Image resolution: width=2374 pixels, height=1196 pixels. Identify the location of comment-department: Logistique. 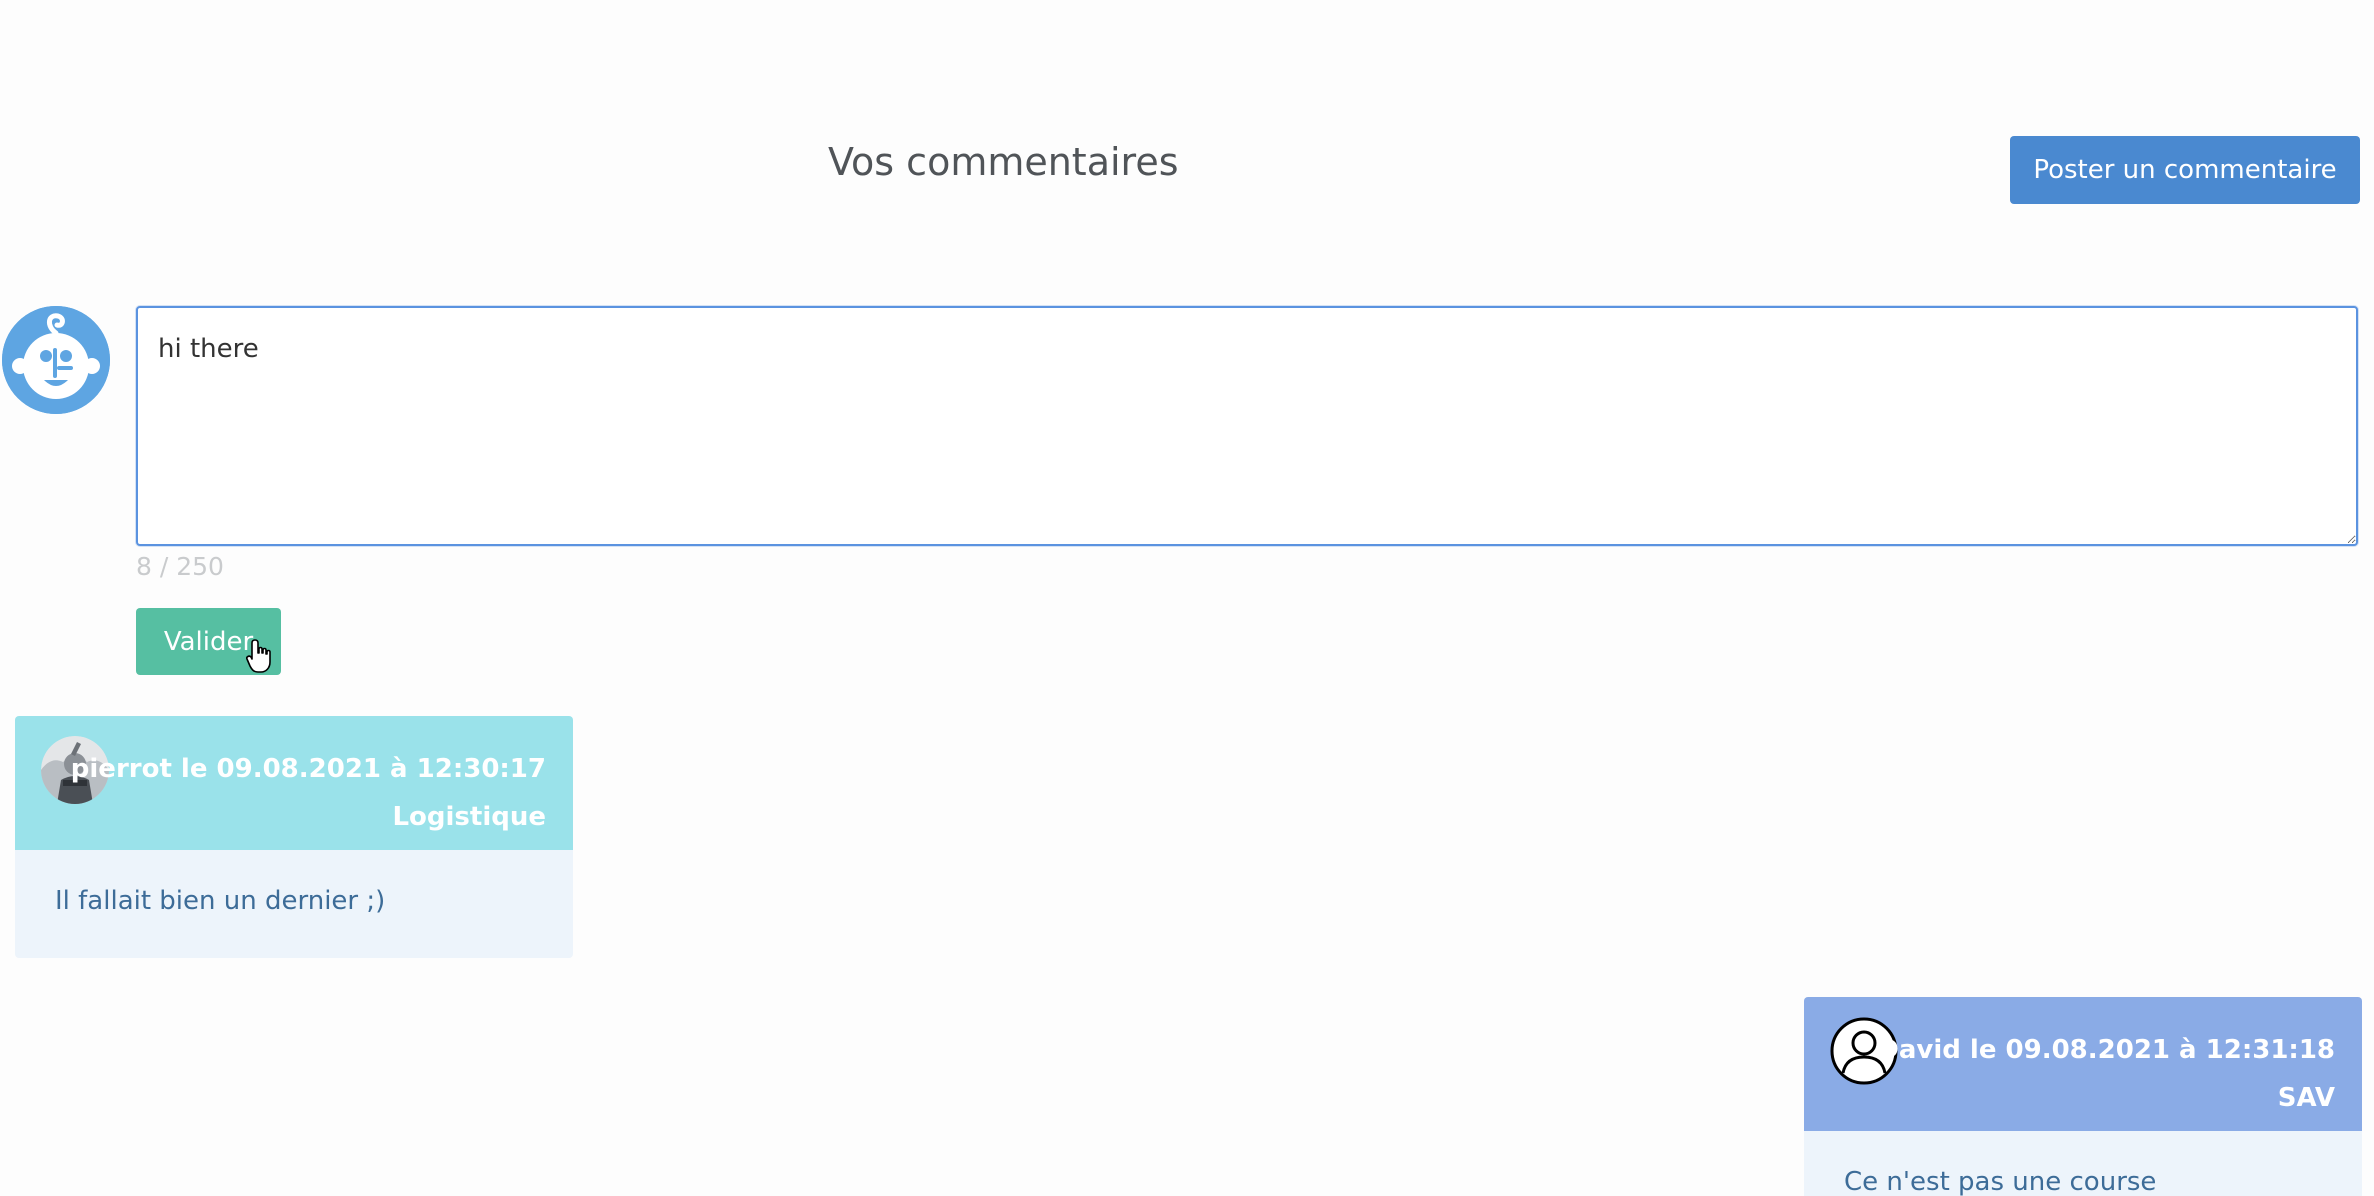
(469, 817).